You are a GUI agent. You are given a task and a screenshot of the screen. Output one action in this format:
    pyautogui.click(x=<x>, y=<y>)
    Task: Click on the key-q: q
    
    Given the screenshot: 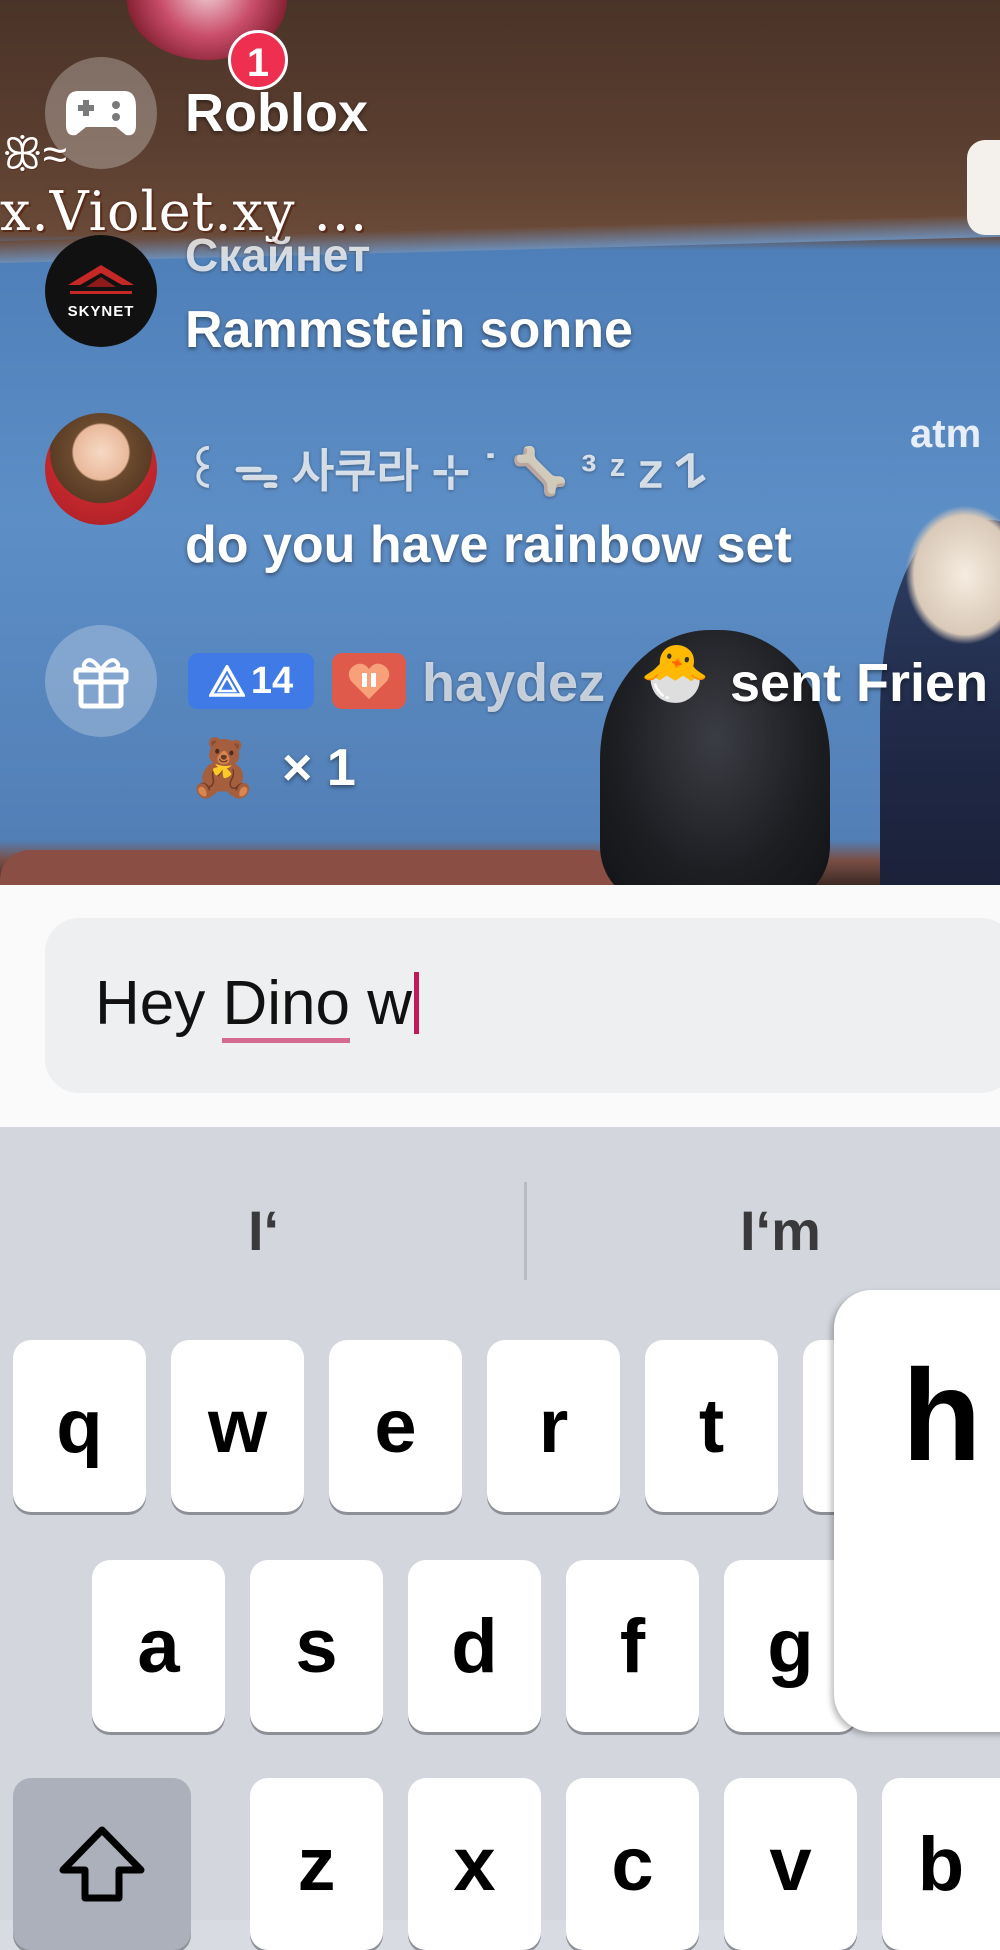 What is the action you would take?
    pyautogui.click(x=79, y=1426)
    